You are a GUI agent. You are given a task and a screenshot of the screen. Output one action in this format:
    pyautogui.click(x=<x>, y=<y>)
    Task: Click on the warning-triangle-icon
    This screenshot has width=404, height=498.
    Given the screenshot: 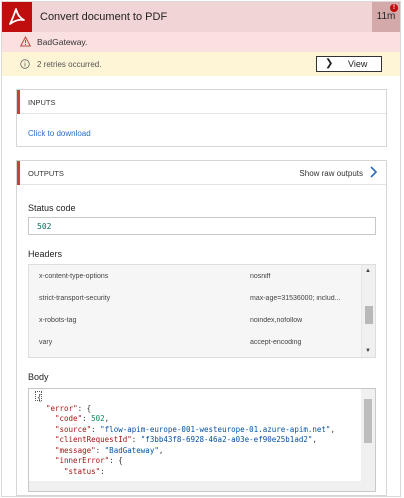 What is the action you would take?
    pyautogui.click(x=25, y=41)
    